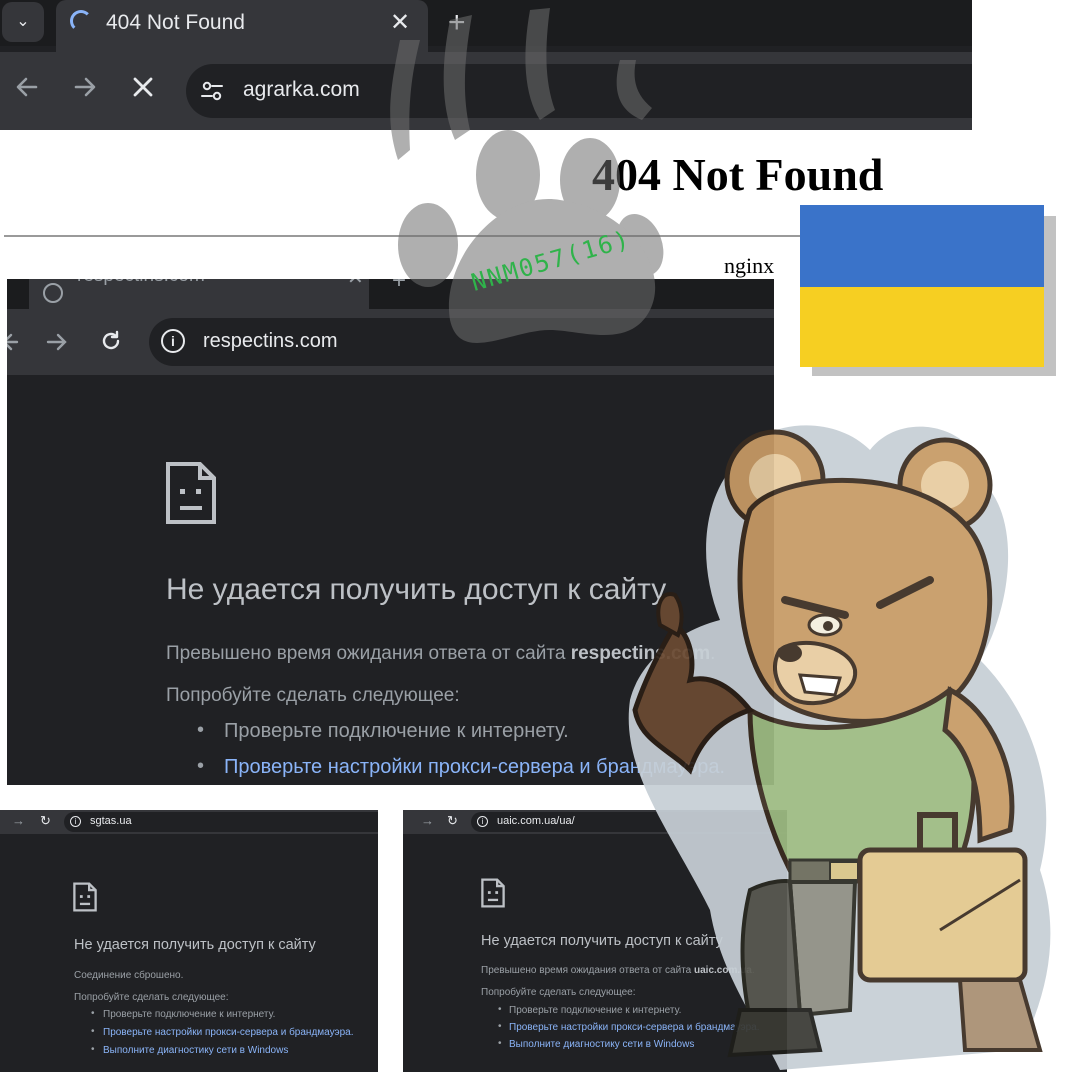 Image resolution: width=1080 pixels, height=1080 pixels. What do you see at coordinates (536, 821) in the screenshot?
I see `url-text: uaic.com.ua/ua/` at bounding box center [536, 821].